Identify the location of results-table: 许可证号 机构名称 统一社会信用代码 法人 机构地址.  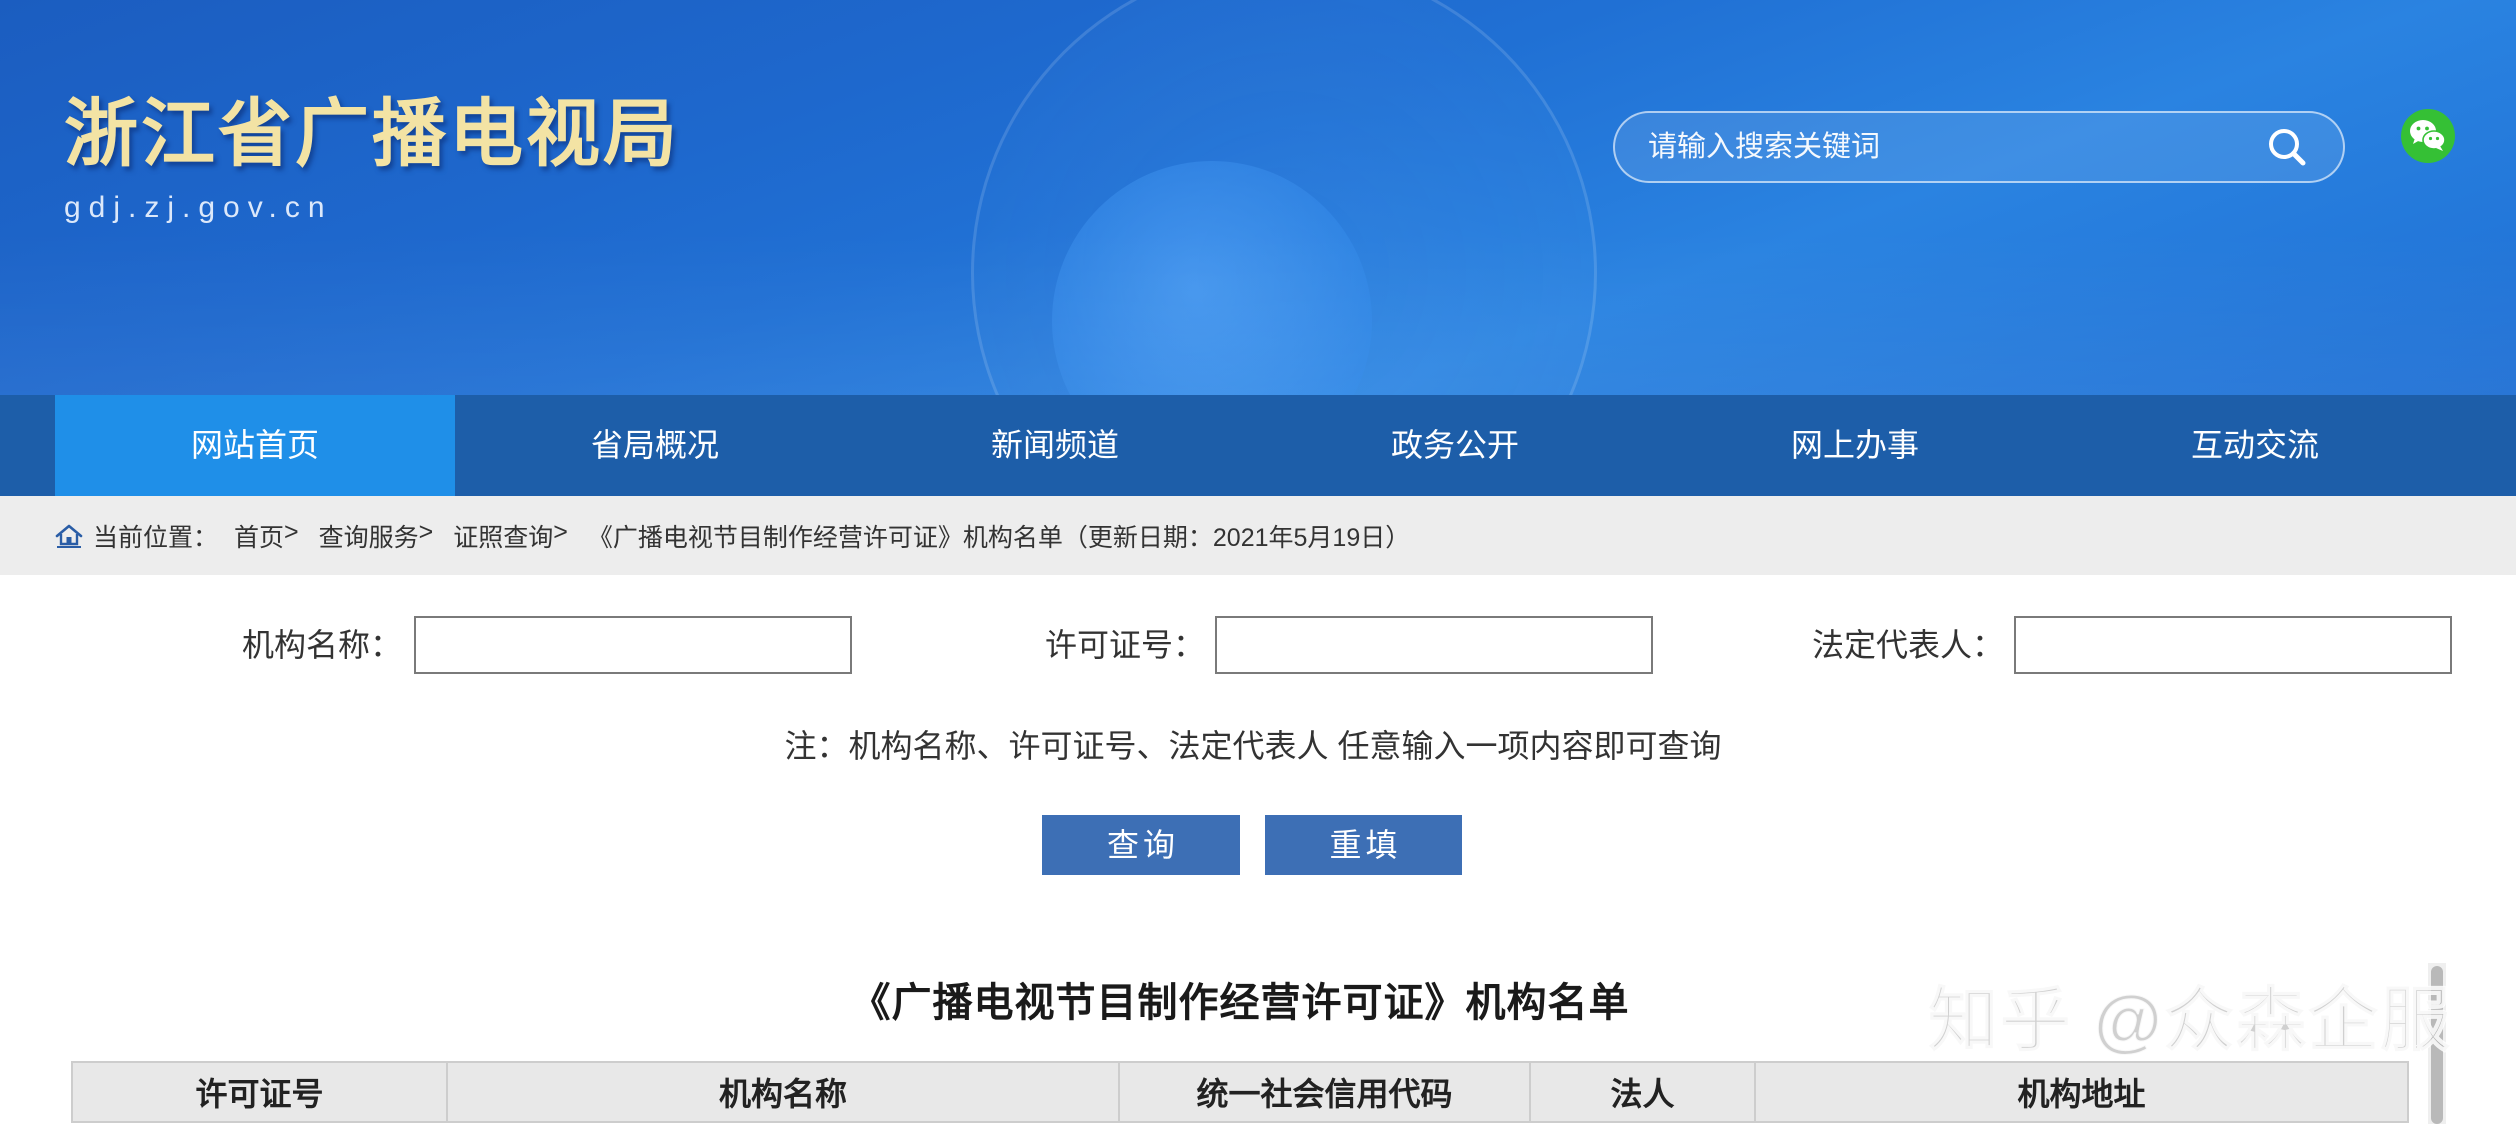
(1240, 1092).